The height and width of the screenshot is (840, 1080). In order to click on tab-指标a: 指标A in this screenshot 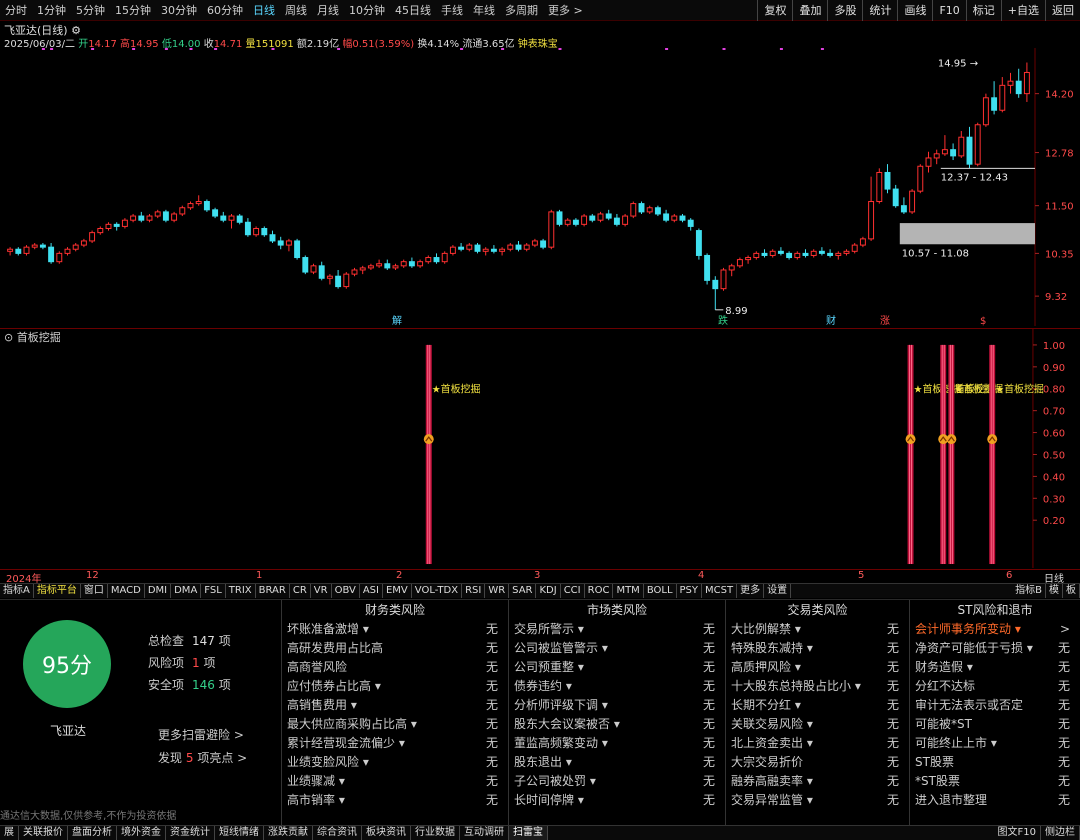, I will do `click(17, 591)`.